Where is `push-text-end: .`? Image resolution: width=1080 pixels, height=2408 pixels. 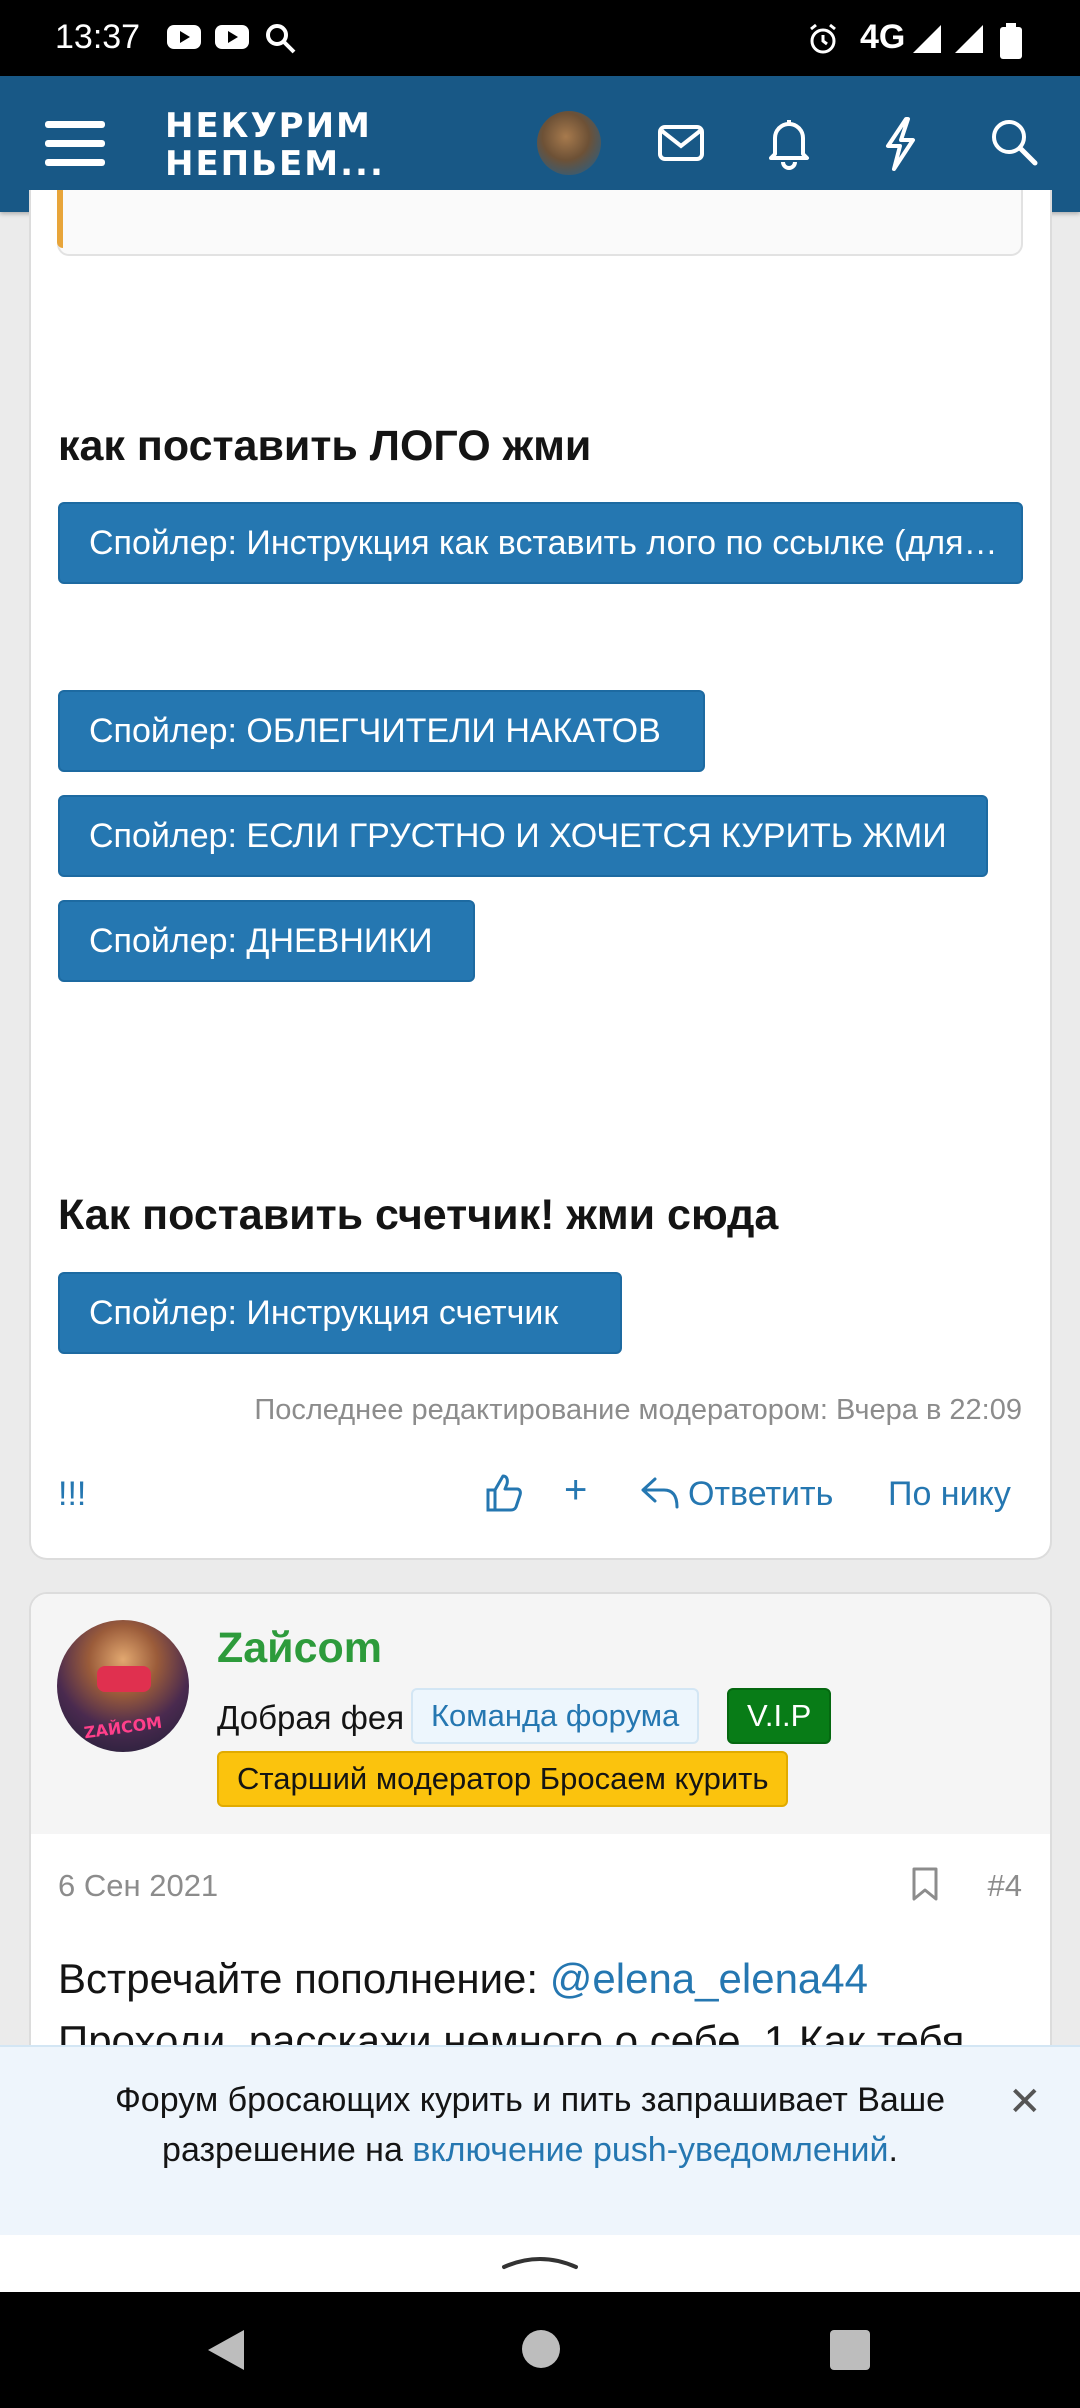 push-text-end: . is located at coordinates (893, 2150).